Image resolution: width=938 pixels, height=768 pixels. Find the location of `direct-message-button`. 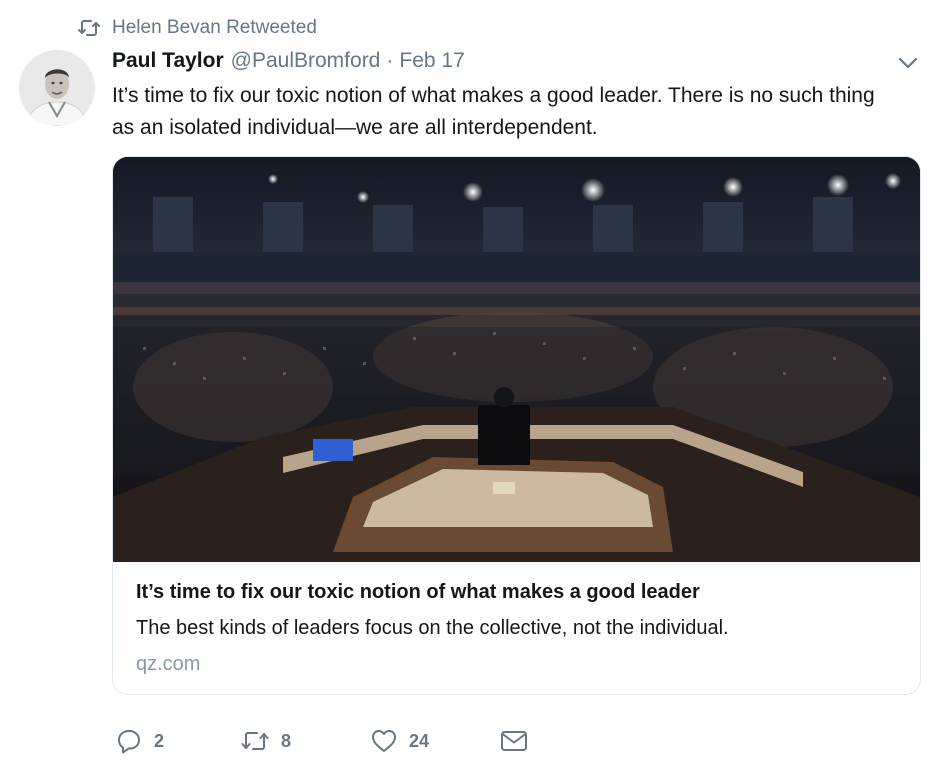

direct-message-button is located at coordinates (514, 741).